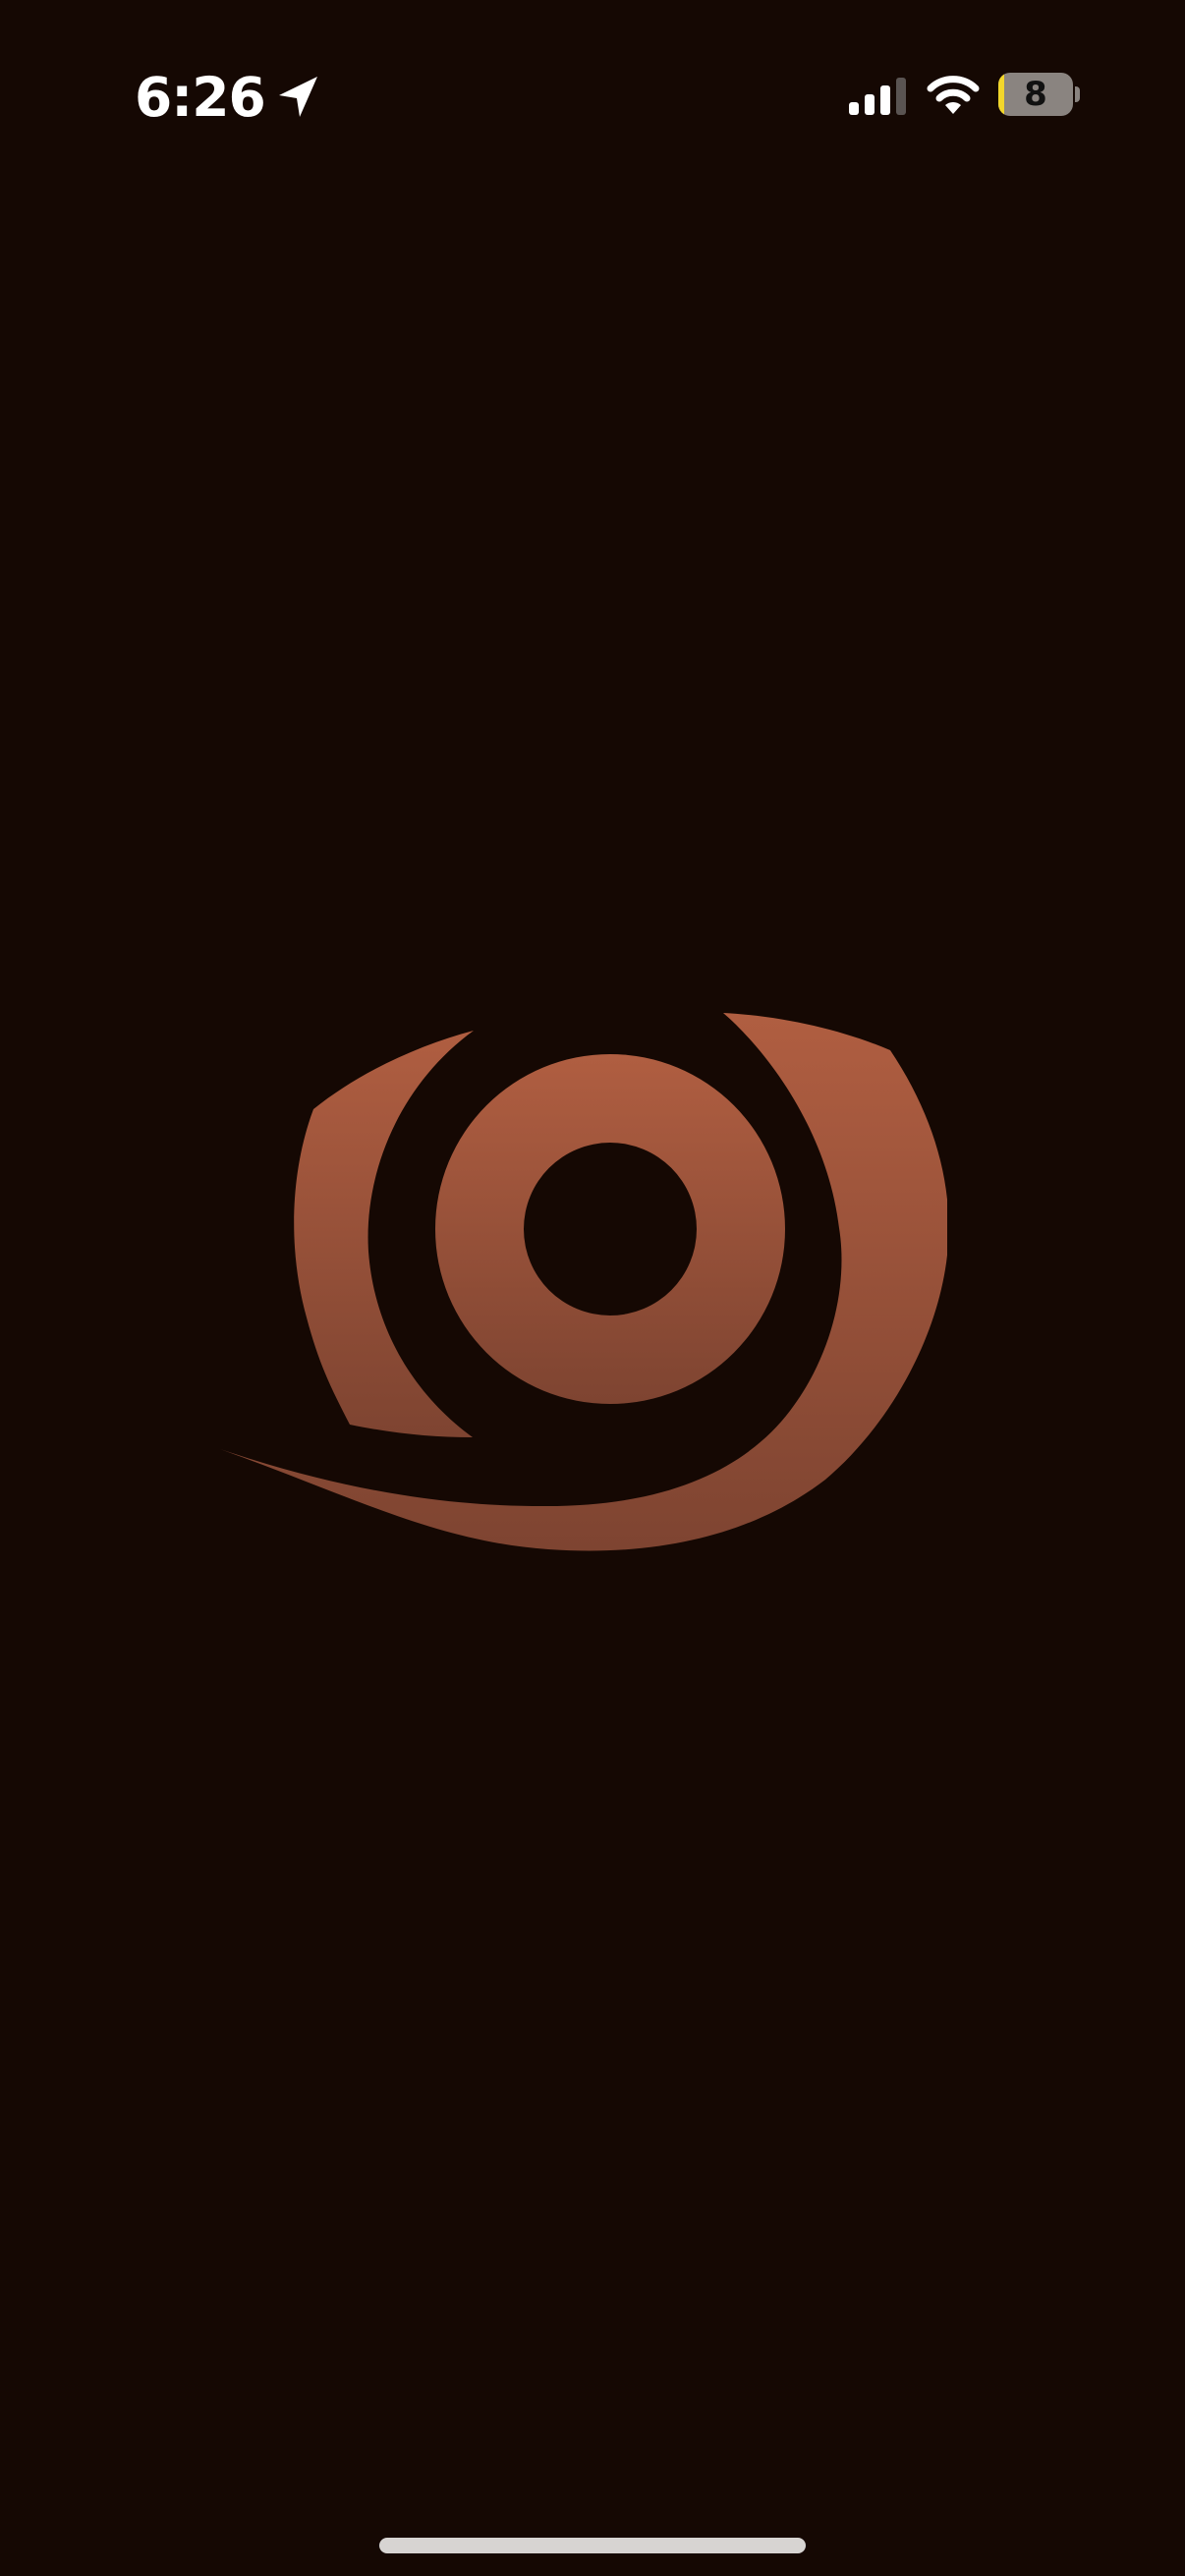 The width and height of the screenshot is (1185, 2576). What do you see at coordinates (610, 1229) in the screenshot?
I see `logo-center-ring` at bounding box center [610, 1229].